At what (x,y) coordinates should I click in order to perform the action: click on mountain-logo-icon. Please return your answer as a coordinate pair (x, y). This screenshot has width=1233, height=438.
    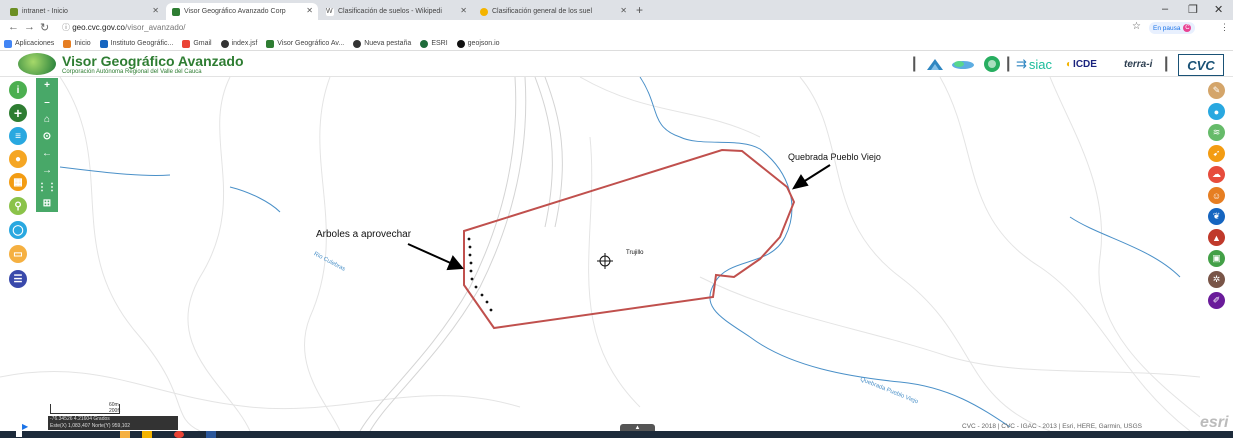
    Looking at the image, I should click on (935, 64).